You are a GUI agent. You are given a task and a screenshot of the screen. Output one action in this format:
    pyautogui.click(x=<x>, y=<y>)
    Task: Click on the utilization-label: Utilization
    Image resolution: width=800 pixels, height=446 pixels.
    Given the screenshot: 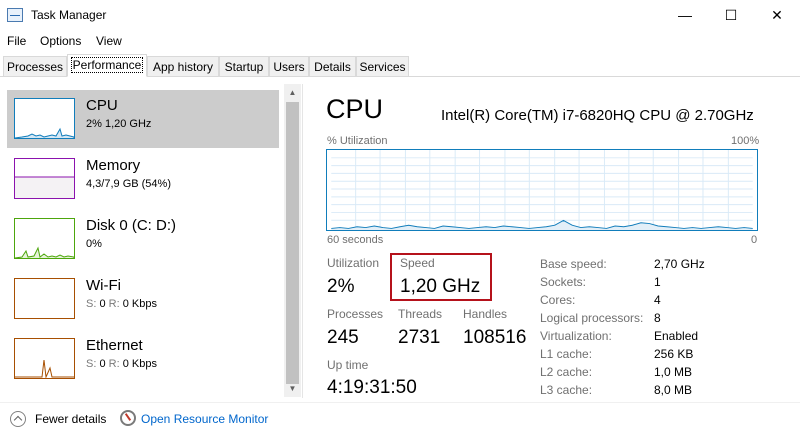 What is the action you would take?
    pyautogui.click(x=353, y=263)
    